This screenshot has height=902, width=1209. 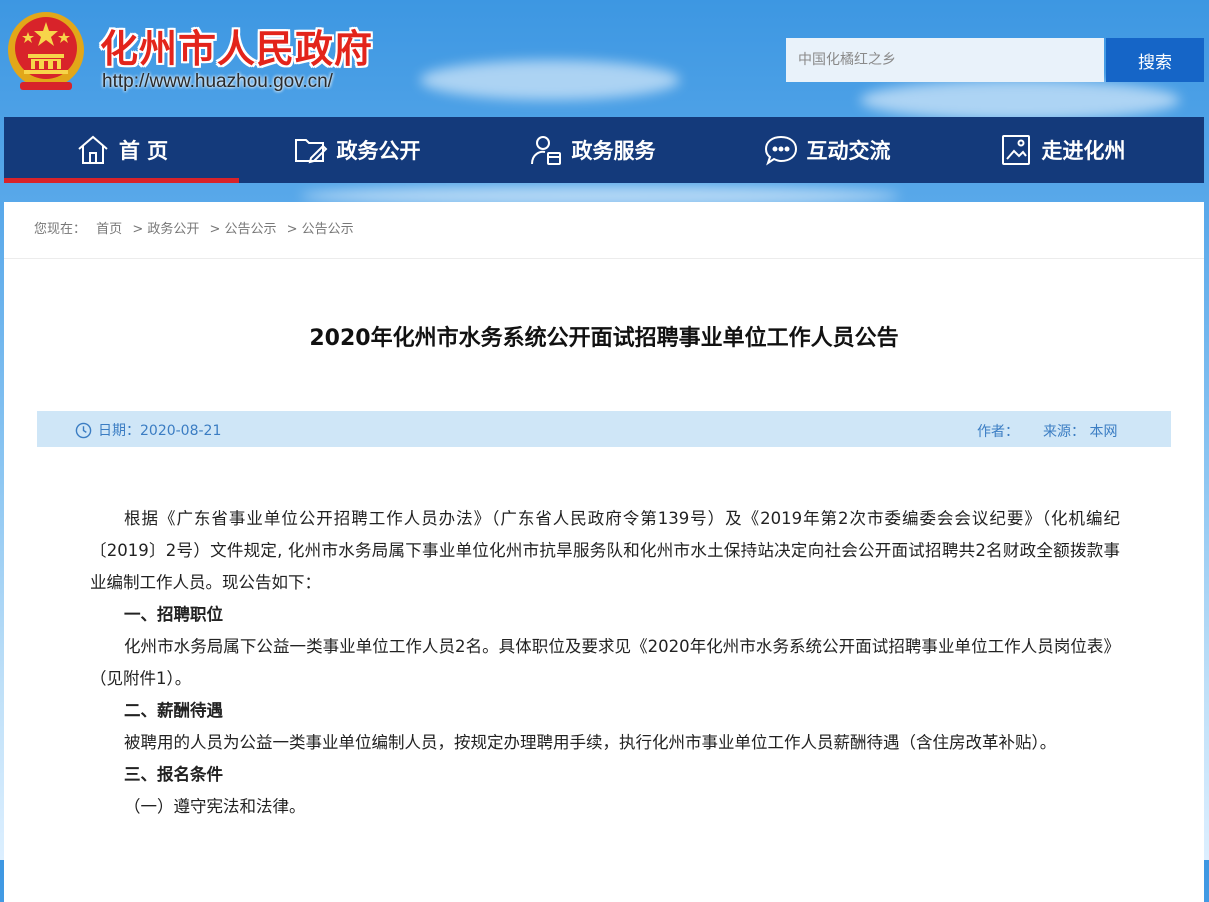 What do you see at coordinates (46, 51) in the screenshot?
I see `national-emblem-icon` at bounding box center [46, 51].